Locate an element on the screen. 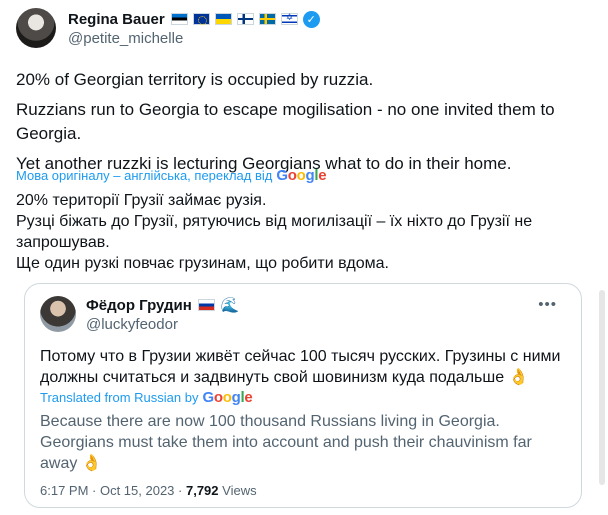 The height and width of the screenshot is (515, 608). russia-flag-icon is located at coordinates (206, 305).